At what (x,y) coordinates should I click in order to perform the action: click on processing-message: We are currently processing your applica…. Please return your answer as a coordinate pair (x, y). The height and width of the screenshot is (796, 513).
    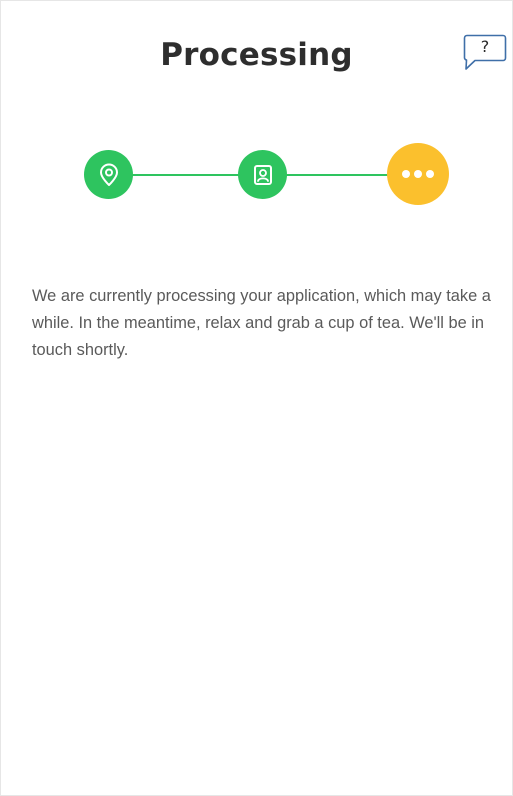
    Looking at the image, I should click on (261, 323).